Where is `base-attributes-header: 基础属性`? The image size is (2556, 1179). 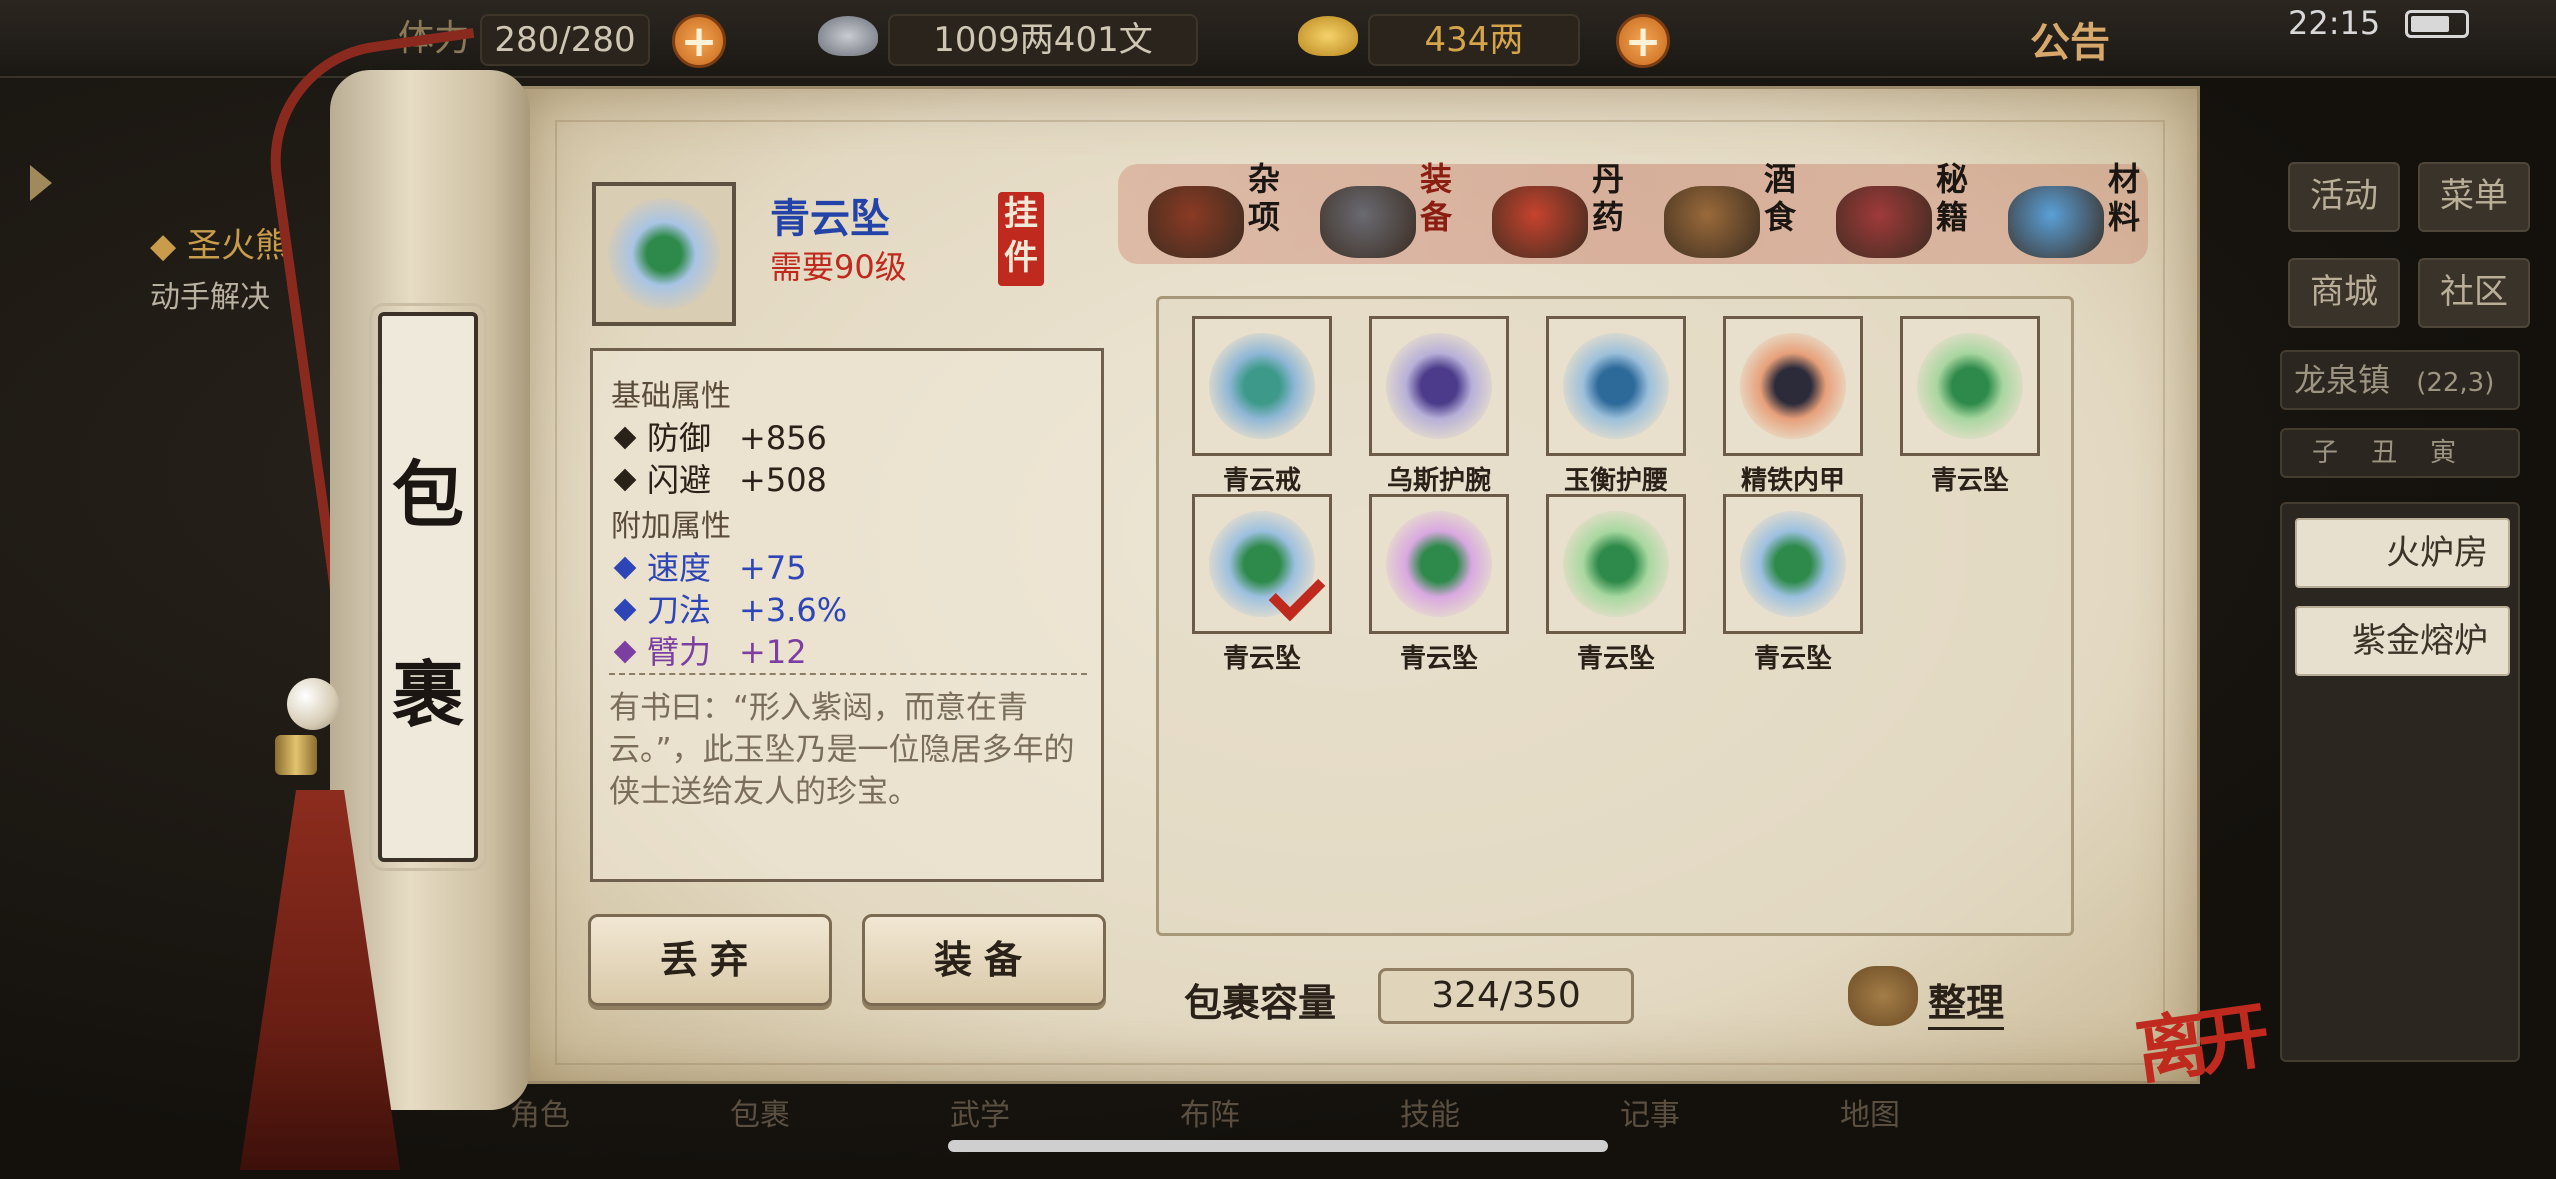
base-attributes-header: 基础属性 is located at coordinates (671, 396).